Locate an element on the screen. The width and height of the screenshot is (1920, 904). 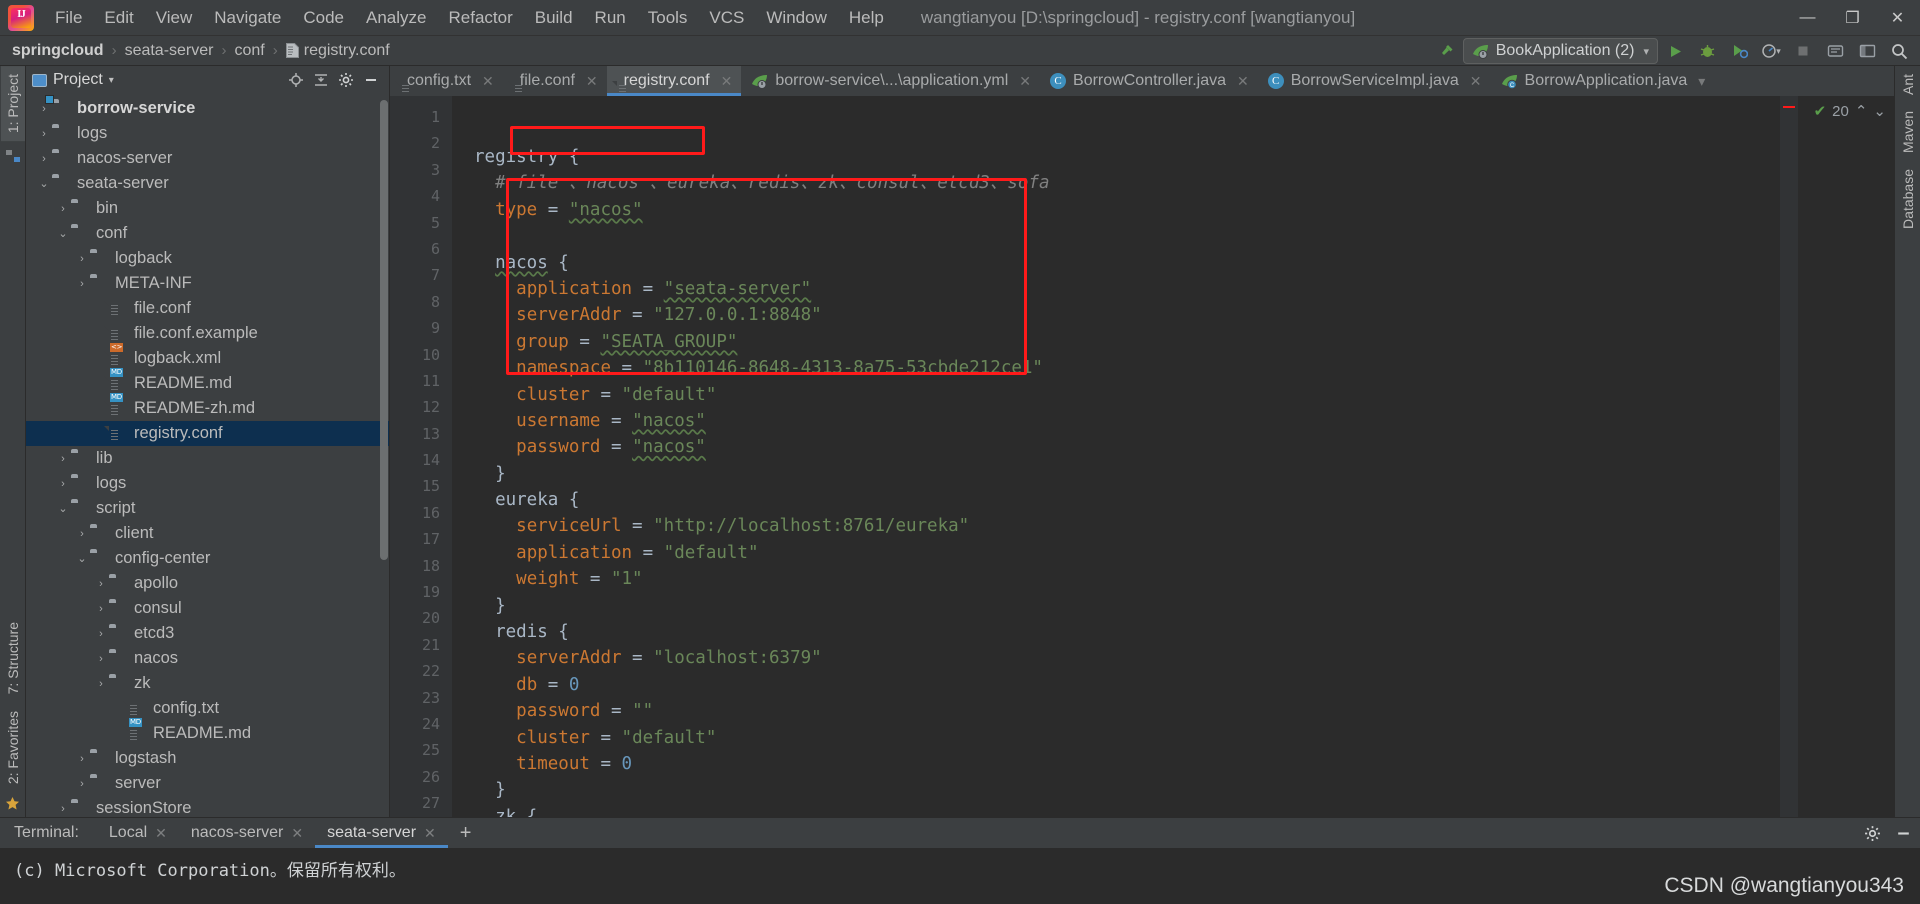
menu-window: Window is located at coordinates (796, 18).